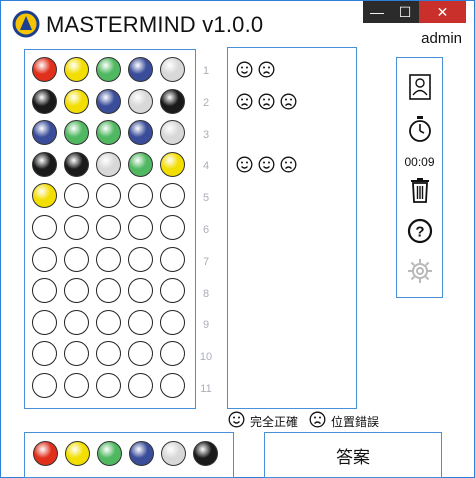  I want to click on row-number: 2, so click(206, 102).